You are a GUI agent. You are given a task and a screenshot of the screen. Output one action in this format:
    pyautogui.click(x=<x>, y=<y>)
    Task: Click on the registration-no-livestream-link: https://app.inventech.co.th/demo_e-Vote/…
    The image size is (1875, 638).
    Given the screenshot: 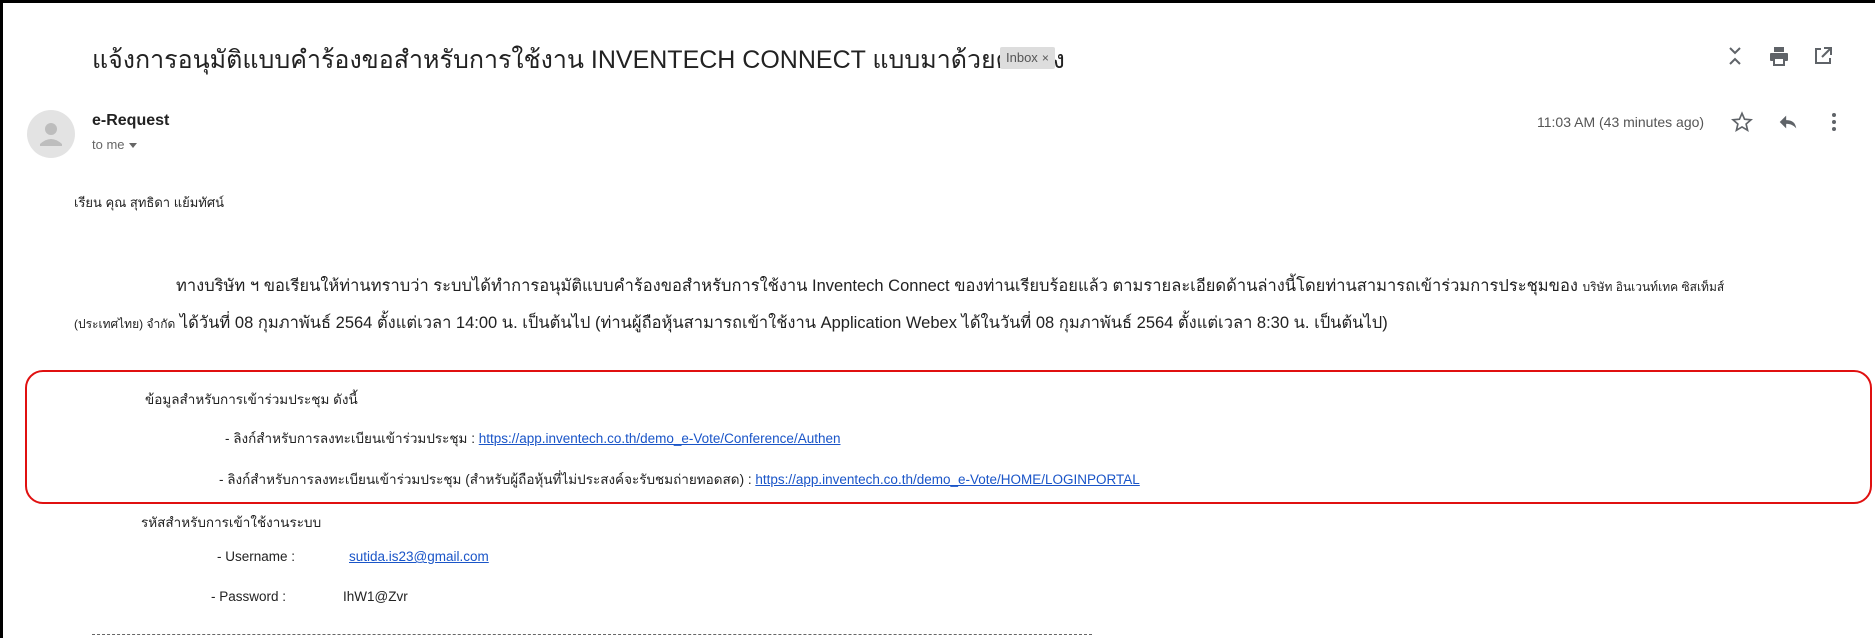 What is the action you would take?
    pyautogui.click(x=947, y=479)
    